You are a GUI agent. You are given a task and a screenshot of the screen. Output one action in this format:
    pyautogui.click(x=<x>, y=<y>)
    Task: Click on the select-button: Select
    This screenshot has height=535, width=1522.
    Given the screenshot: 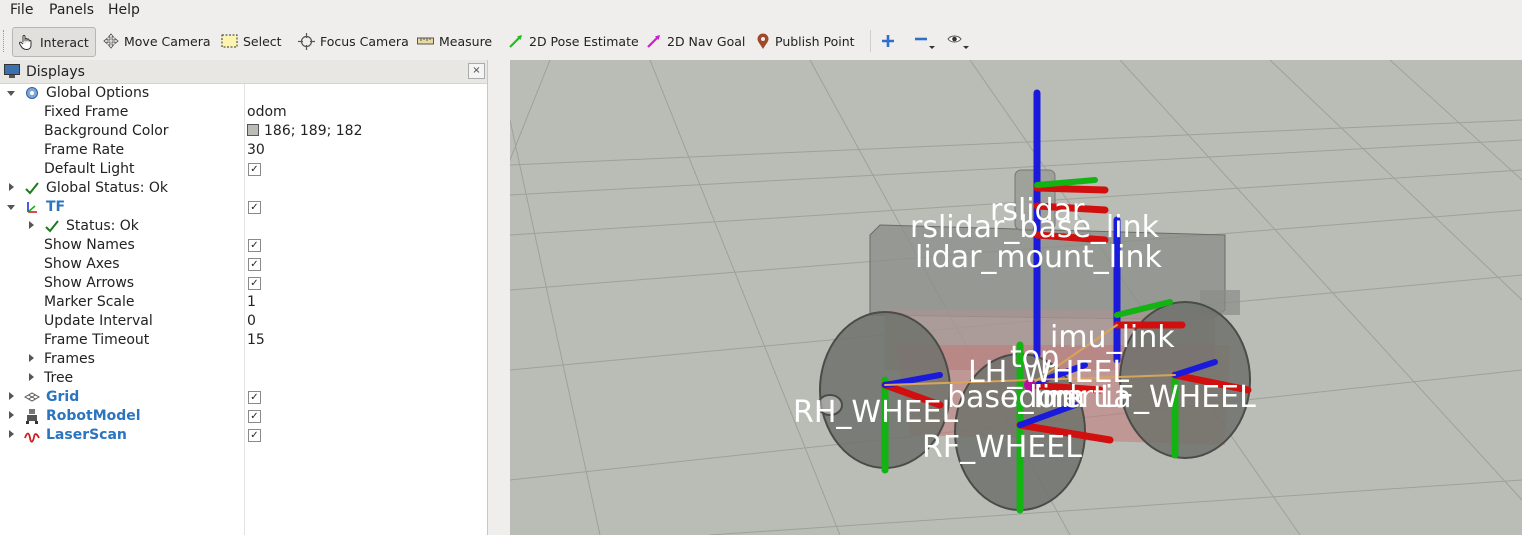 What is the action you would take?
    pyautogui.click(x=251, y=41)
    